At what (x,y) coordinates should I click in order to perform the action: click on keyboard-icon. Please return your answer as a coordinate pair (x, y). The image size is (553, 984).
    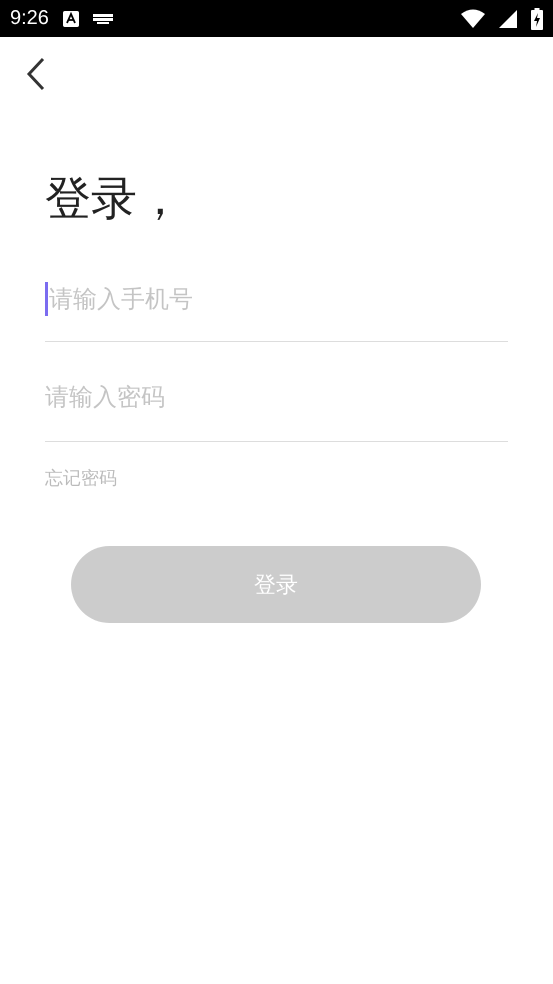
    Looking at the image, I should click on (102, 19).